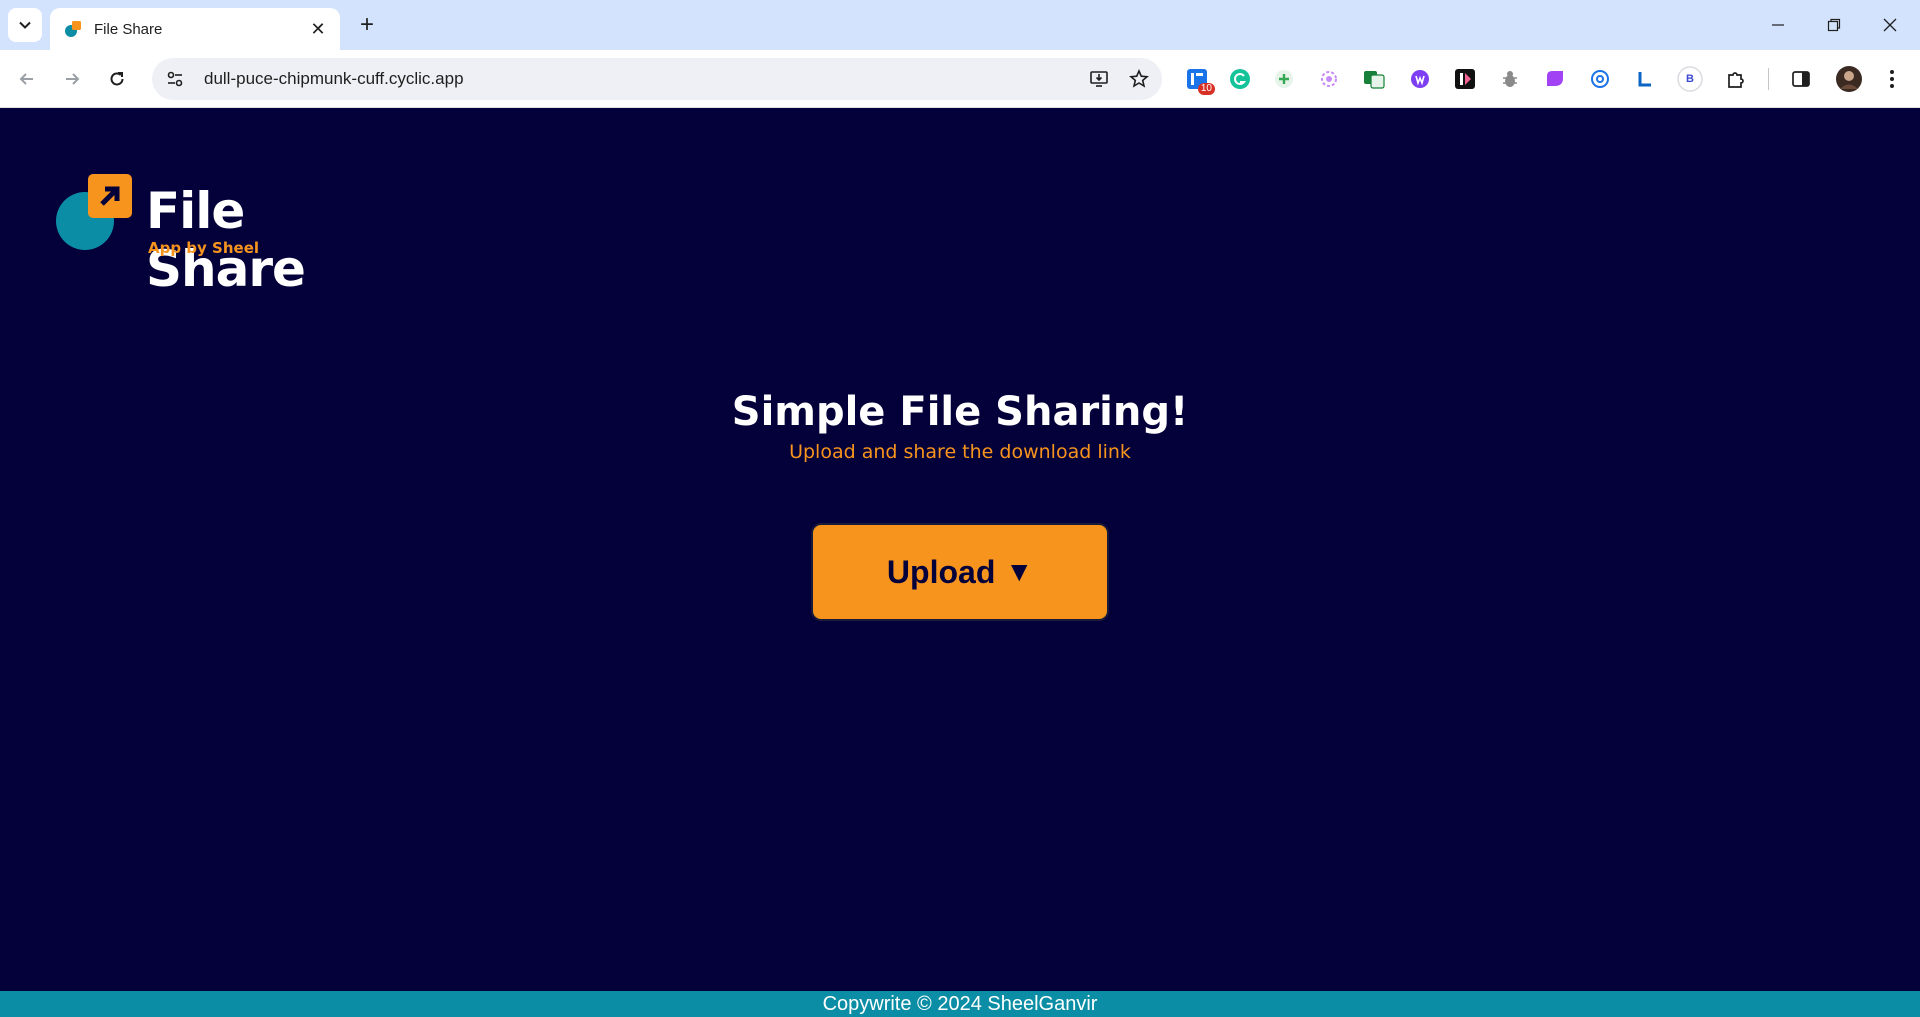  What do you see at coordinates (1555, 79) in the screenshot?
I see `gradient-extension-icon` at bounding box center [1555, 79].